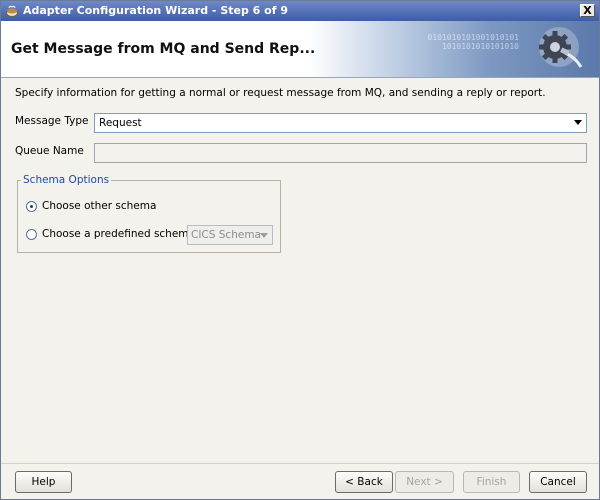 The image size is (600, 500). Describe the element at coordinates (31, 234) in the screenshot. I see `radio-unselected-icon` at that location.